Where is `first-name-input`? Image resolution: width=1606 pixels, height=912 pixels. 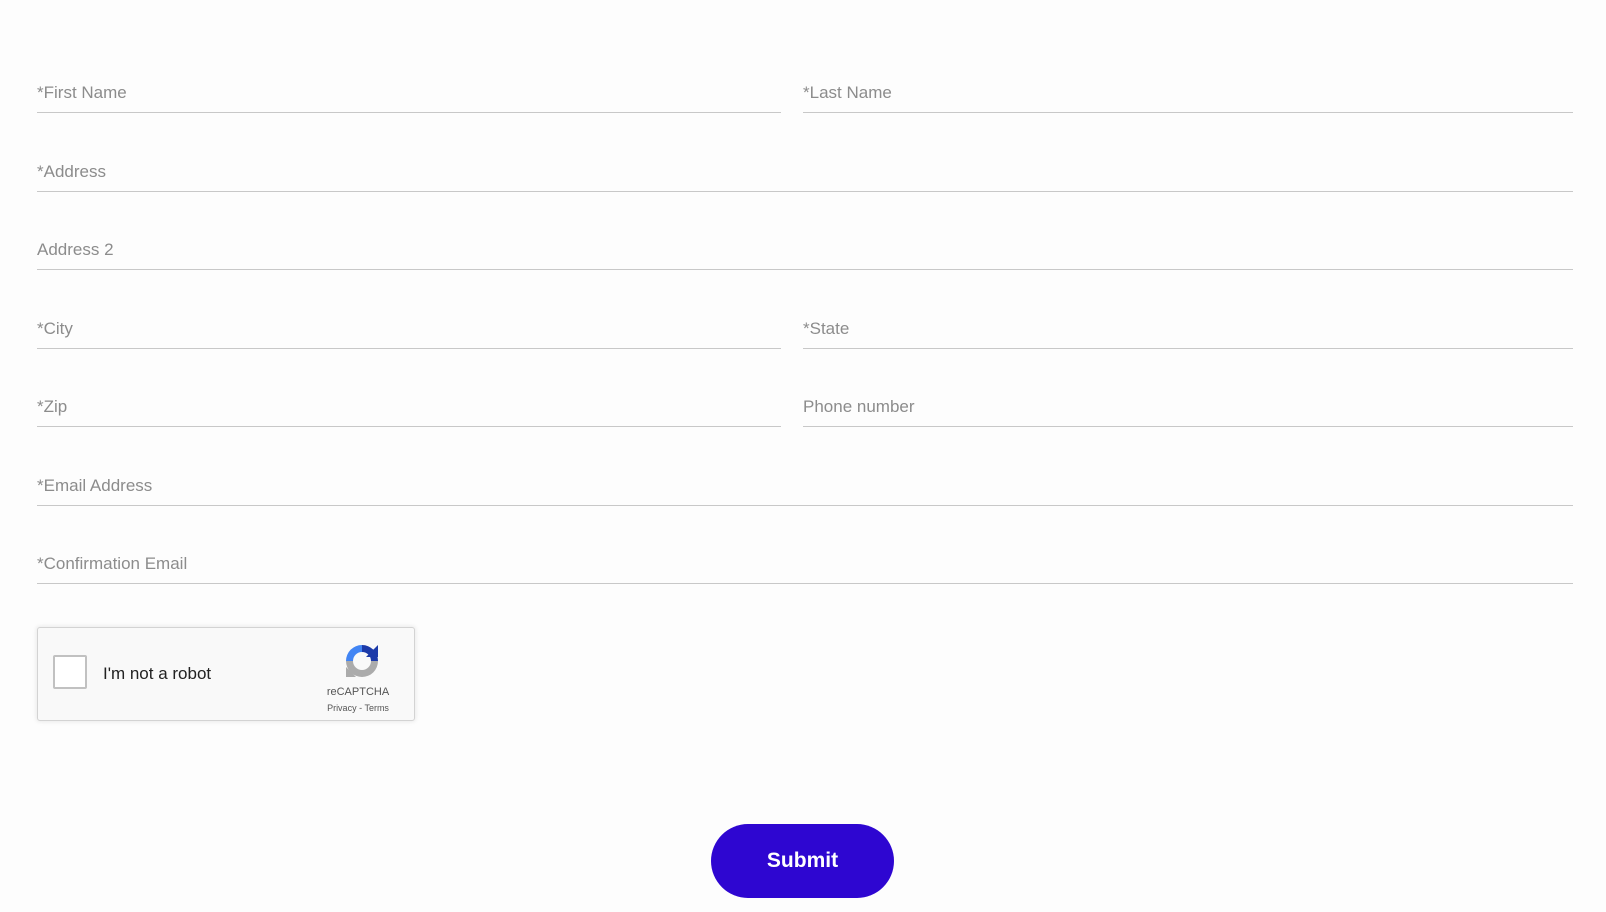 first-name-input is located at coordinates (409, 92).